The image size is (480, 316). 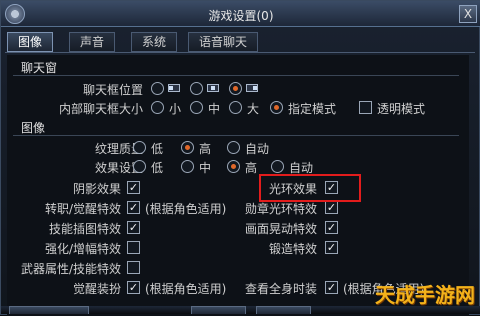 I want to click on bottom-button-confirm, so click(x=218, y=310).